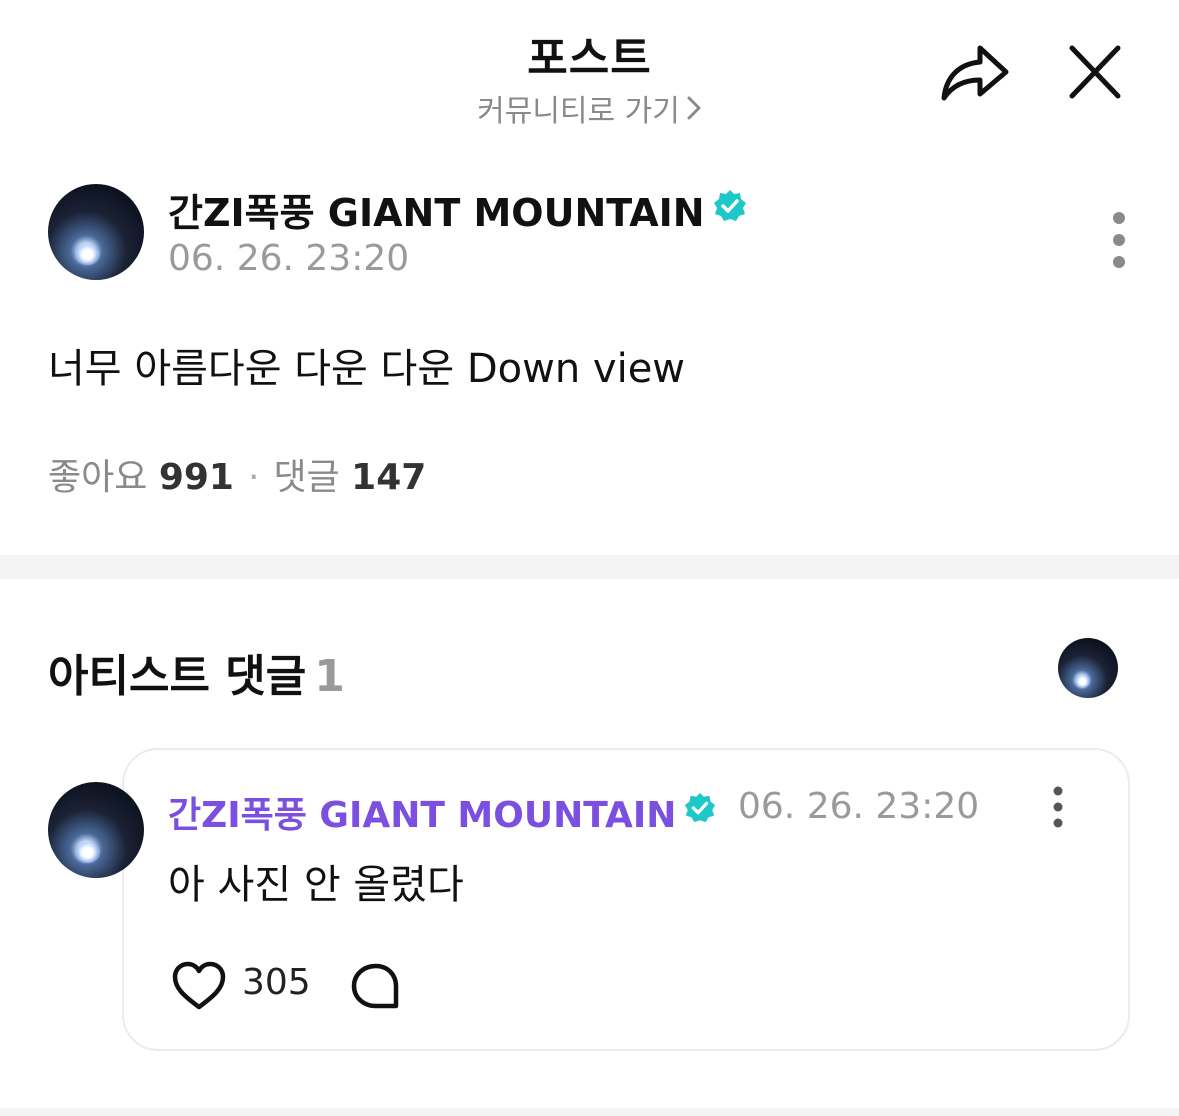 The width and height of the screenshot is (1179, 1116). Describe the element at coordinates (289, 258) in the screenshot. I see `post-timestamp: 06. 26. 23:20` at that location.